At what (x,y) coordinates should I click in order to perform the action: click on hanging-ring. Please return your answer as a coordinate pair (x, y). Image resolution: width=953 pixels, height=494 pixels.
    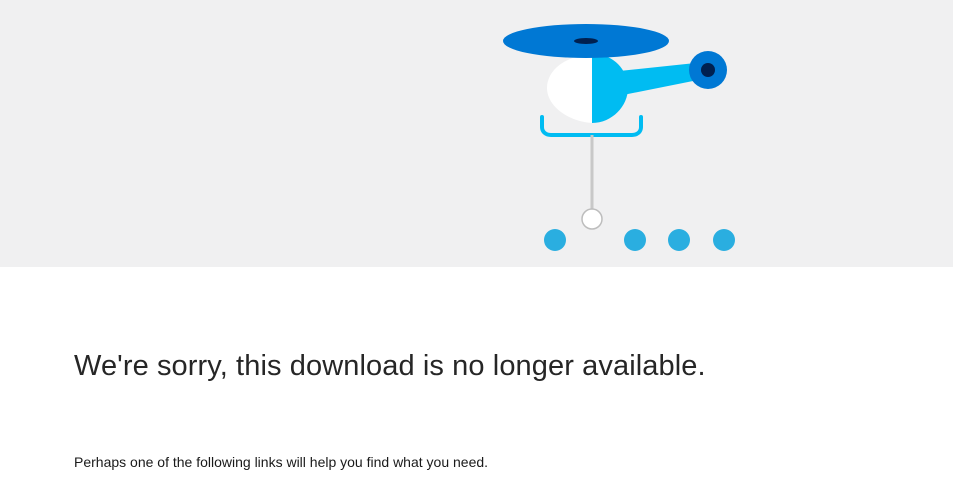
    Looking at the image, I should click on (592, 219).